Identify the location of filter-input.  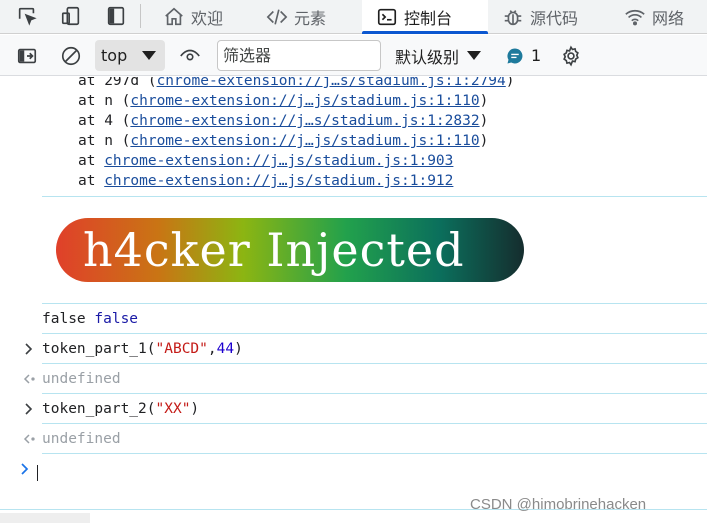
(299, 55).